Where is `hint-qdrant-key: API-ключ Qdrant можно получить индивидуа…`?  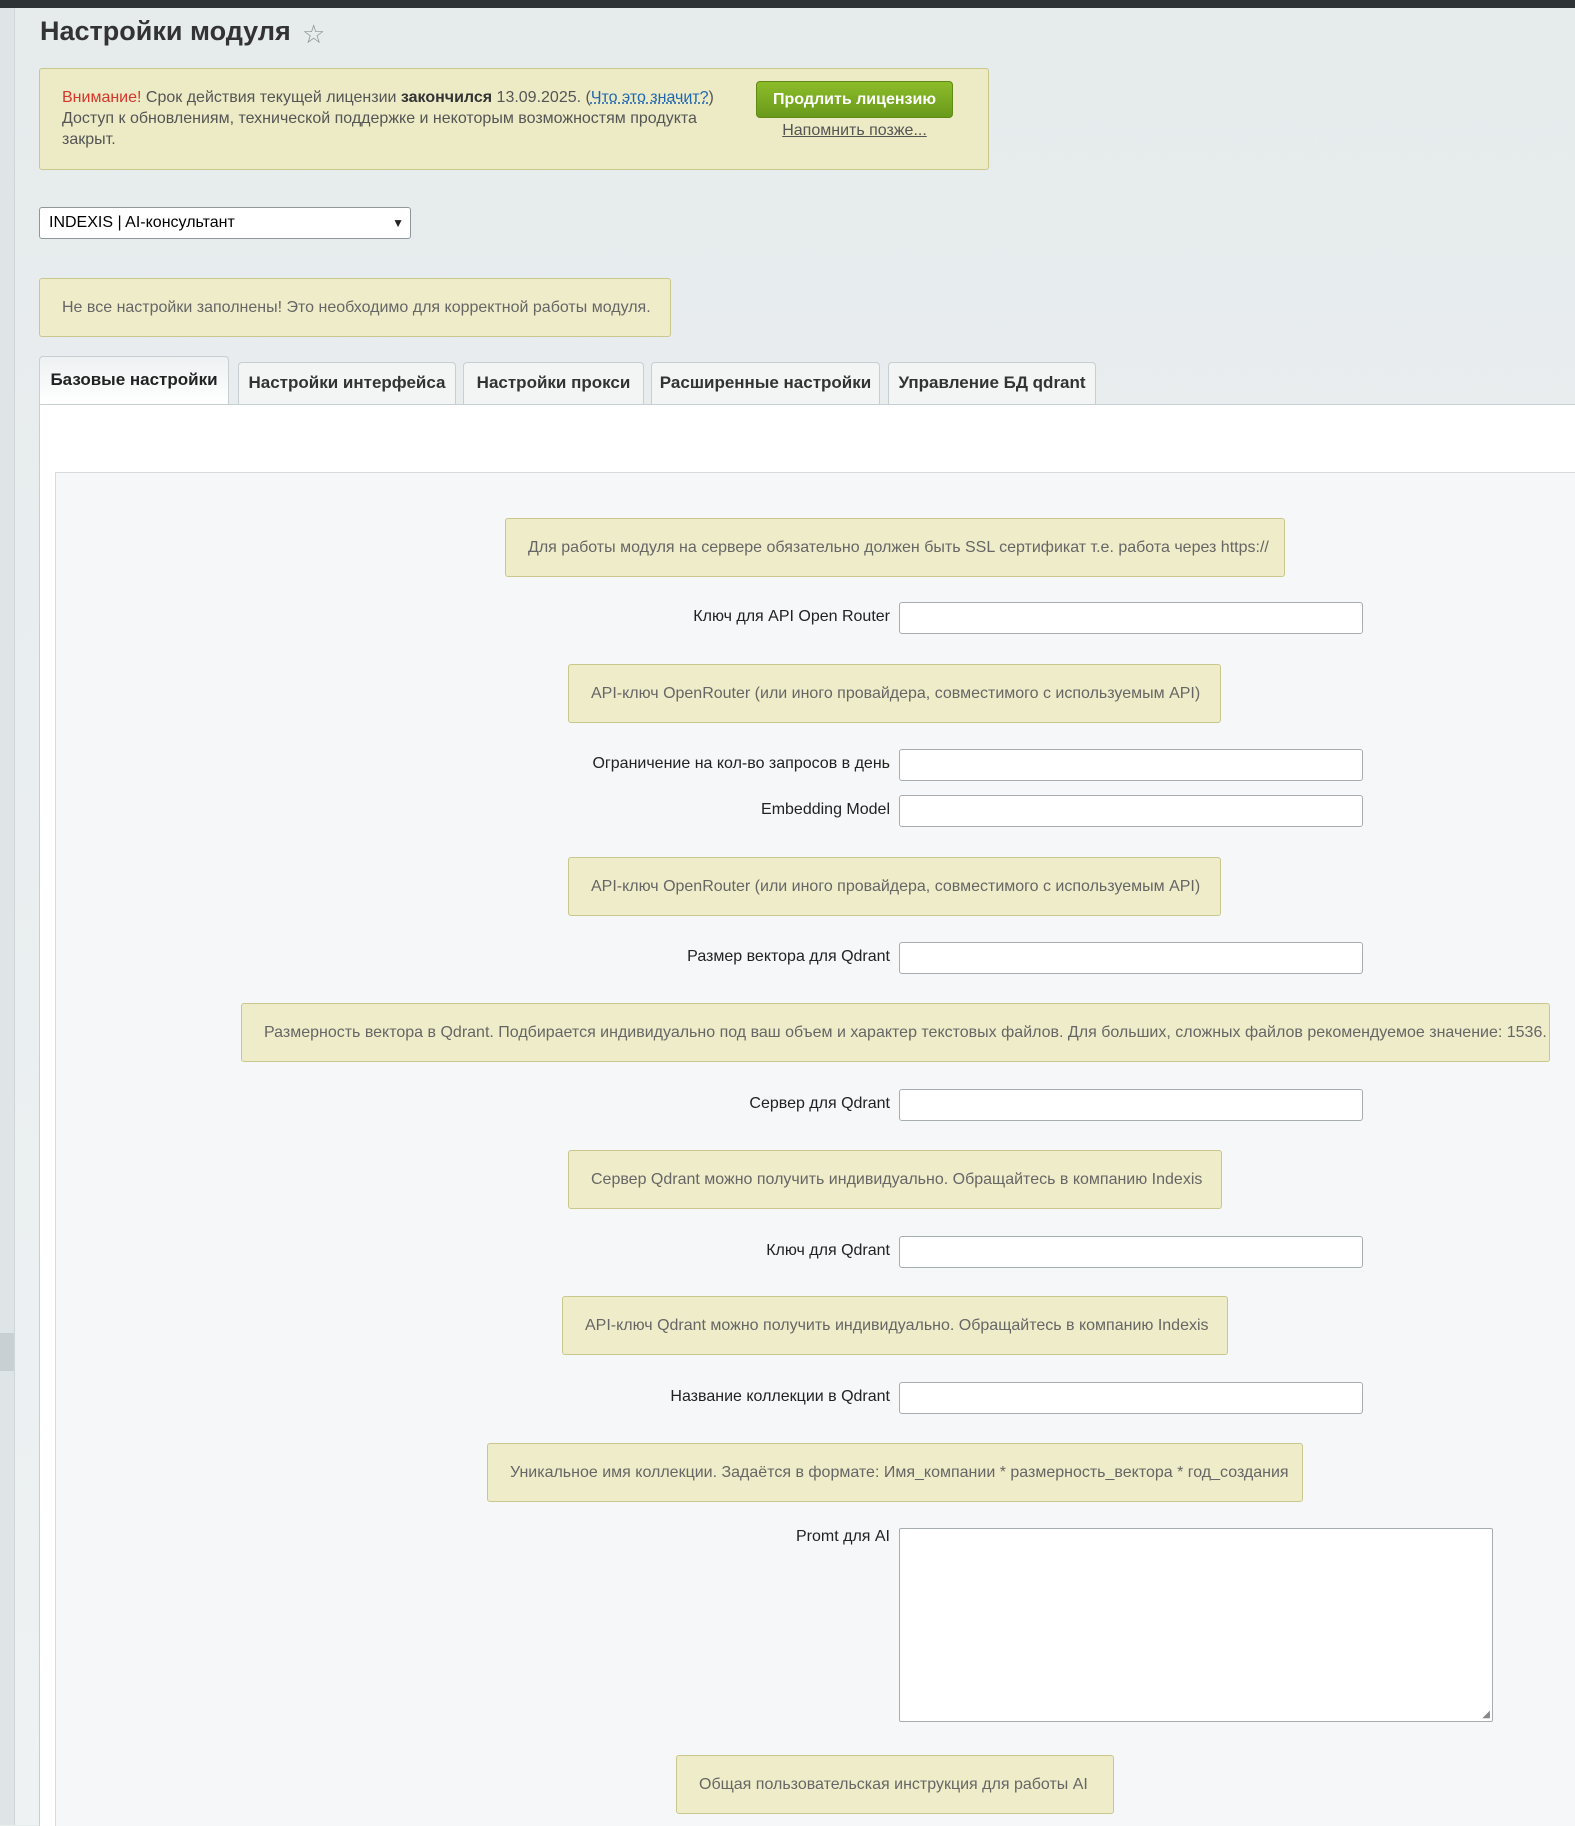
hint-qdrant-key: API-ключ Qdrant можно получить индивидуа… is located at coordinates (895, 1325).